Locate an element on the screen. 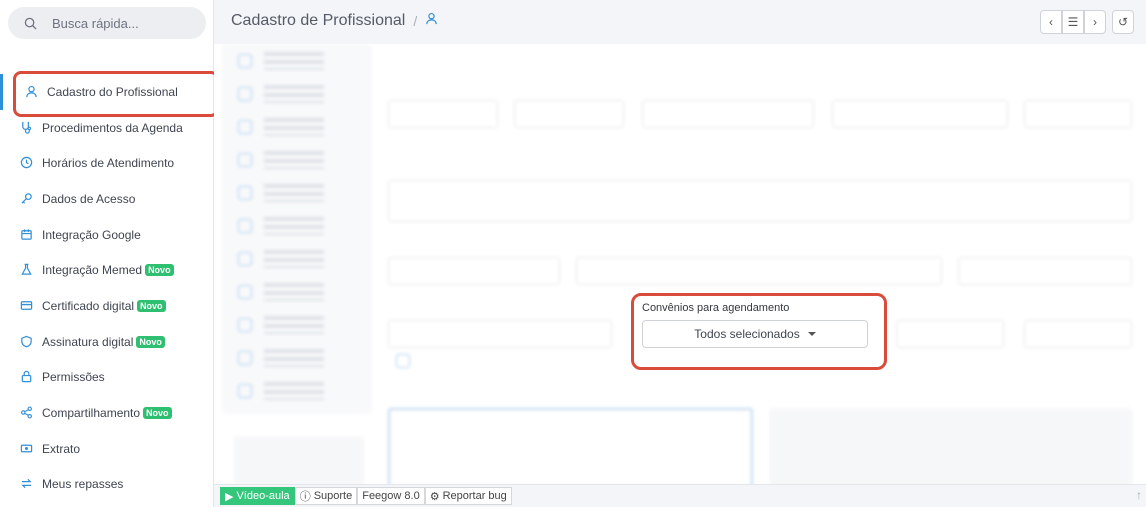 This screenshot has width=1146, height=507. header-buttons: ‹ ☰ › ↺ is located at coordinates (1087, 22).